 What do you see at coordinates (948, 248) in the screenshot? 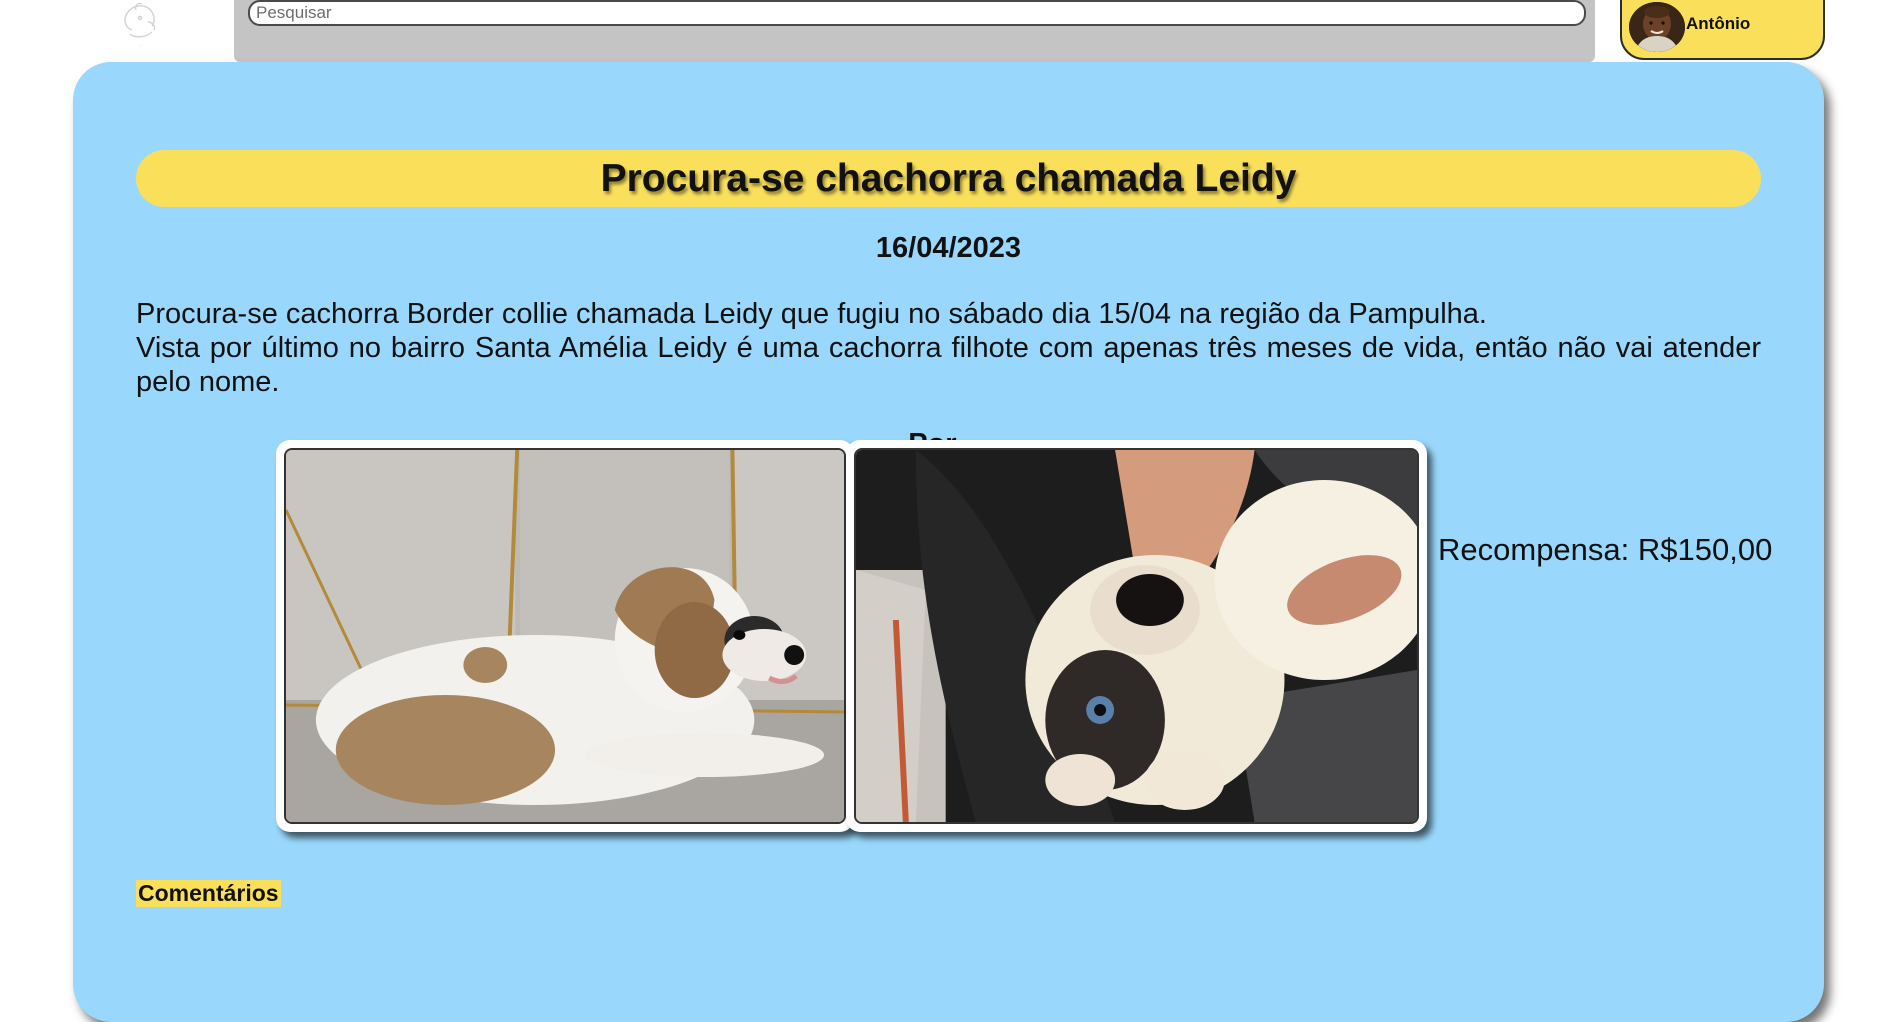
I see `post-date: 16/04/2023` at bounding box center [948, 248].